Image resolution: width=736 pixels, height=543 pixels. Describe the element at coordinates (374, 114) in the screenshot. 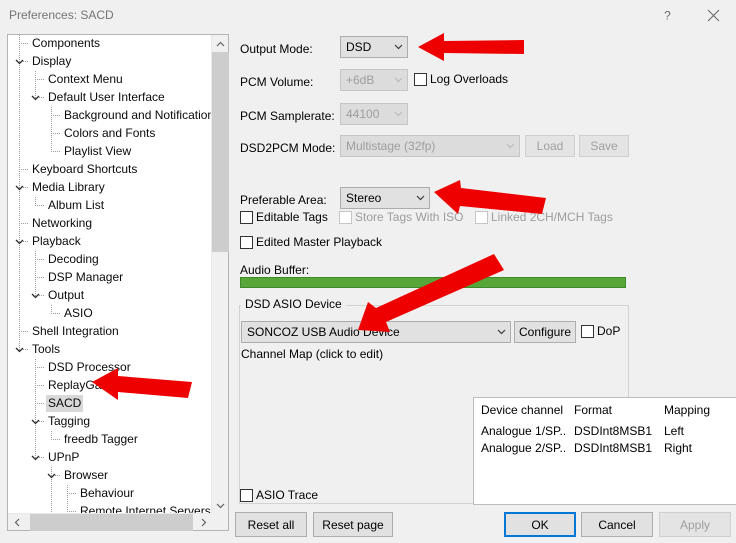

I see `pcm-samplerate-dropdown: 44100` at that location.